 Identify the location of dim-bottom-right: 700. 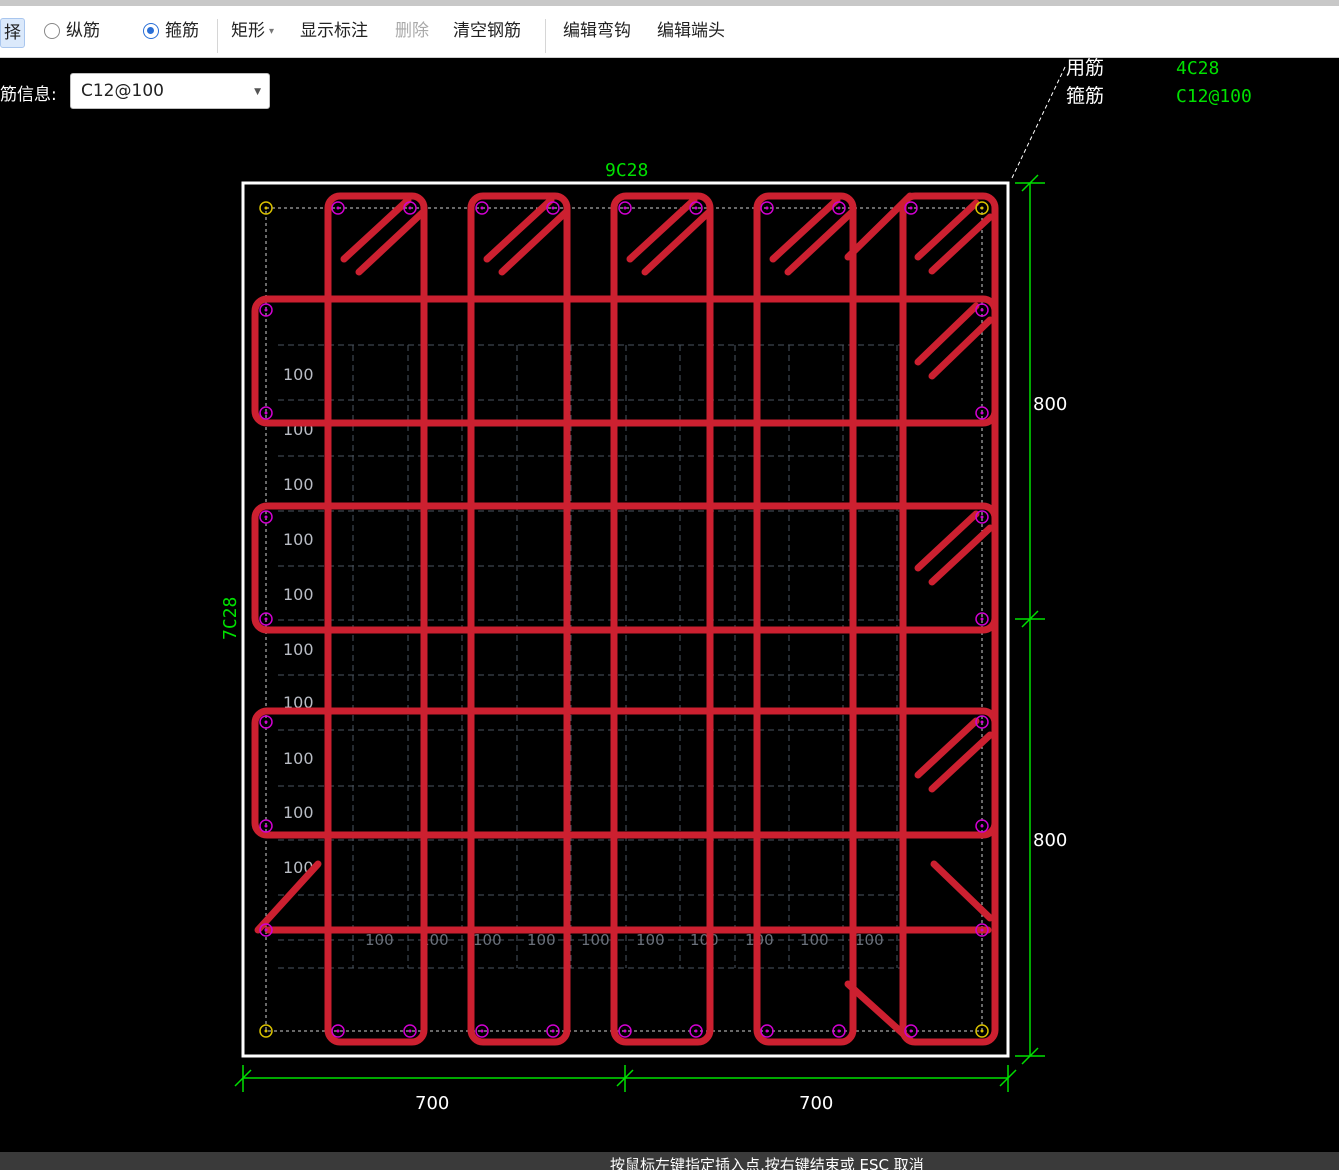
(816, 1103).